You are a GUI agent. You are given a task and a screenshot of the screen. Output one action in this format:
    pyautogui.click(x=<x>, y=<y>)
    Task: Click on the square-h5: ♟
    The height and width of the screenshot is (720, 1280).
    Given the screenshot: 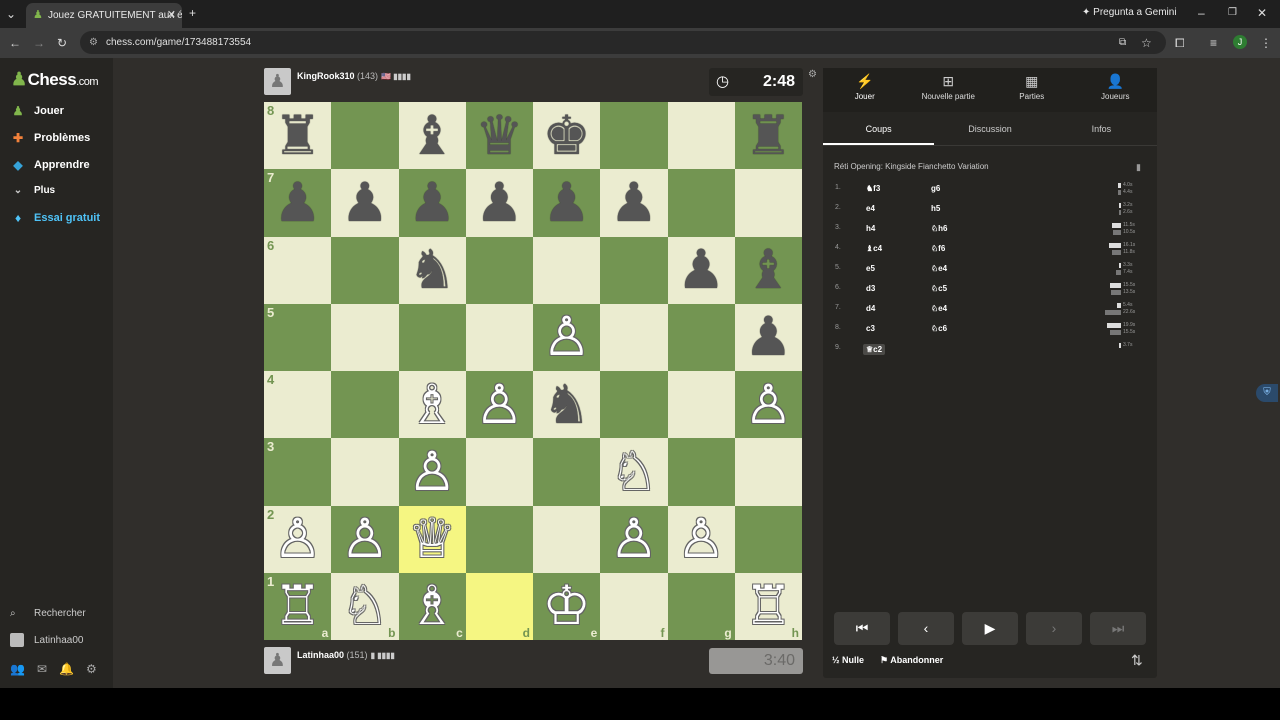 What is the action you would take?
    pyautogui.click(x=768, y=337)
    